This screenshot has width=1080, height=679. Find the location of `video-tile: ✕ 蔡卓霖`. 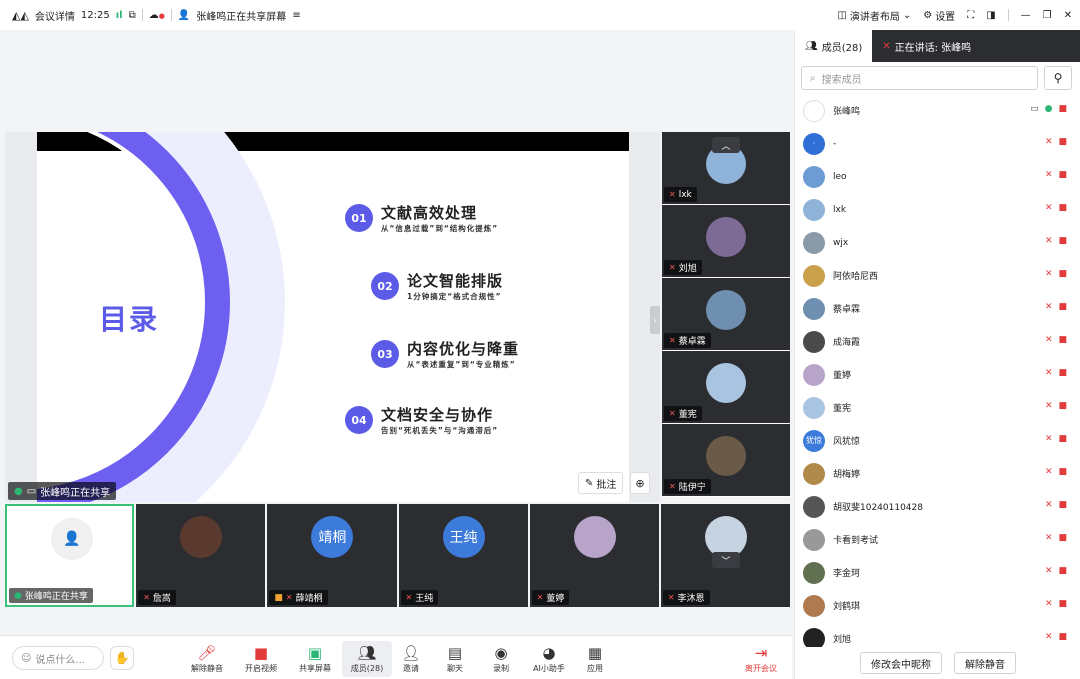

video-tile: ✕ 蔡卓霖 is located at coordinates (726, 314).